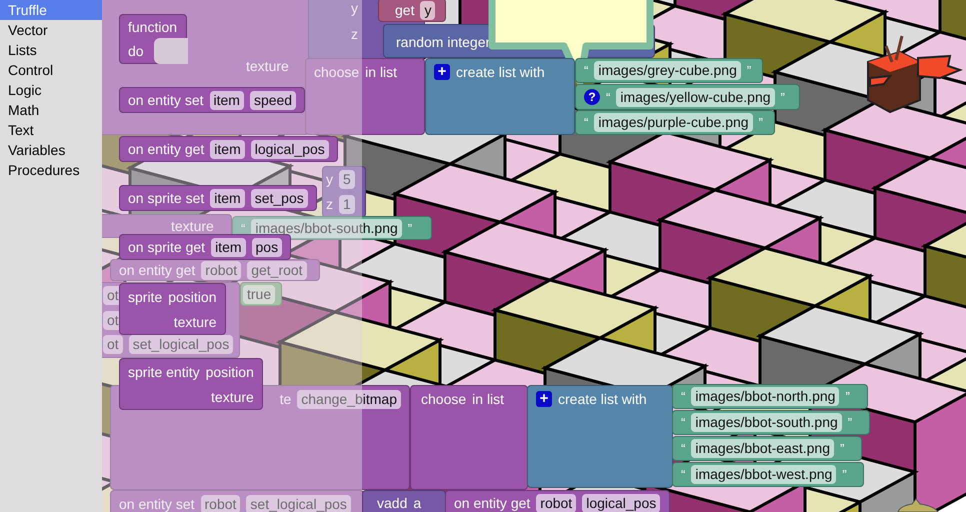  I want to click on block-label: on sprite set, so click(166, 198).